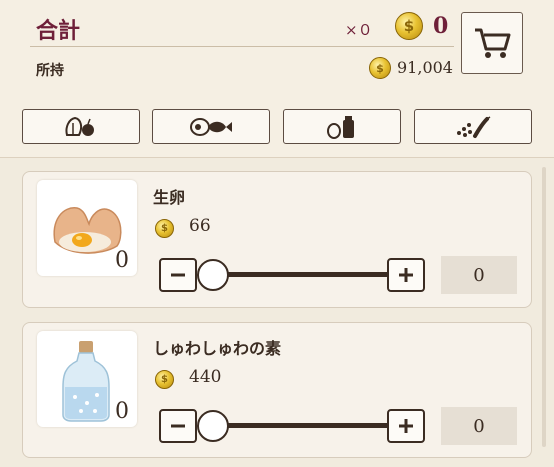 The height and width of the screenshot is (467, 554). I want to click on scrollbar, so click(544, 307).